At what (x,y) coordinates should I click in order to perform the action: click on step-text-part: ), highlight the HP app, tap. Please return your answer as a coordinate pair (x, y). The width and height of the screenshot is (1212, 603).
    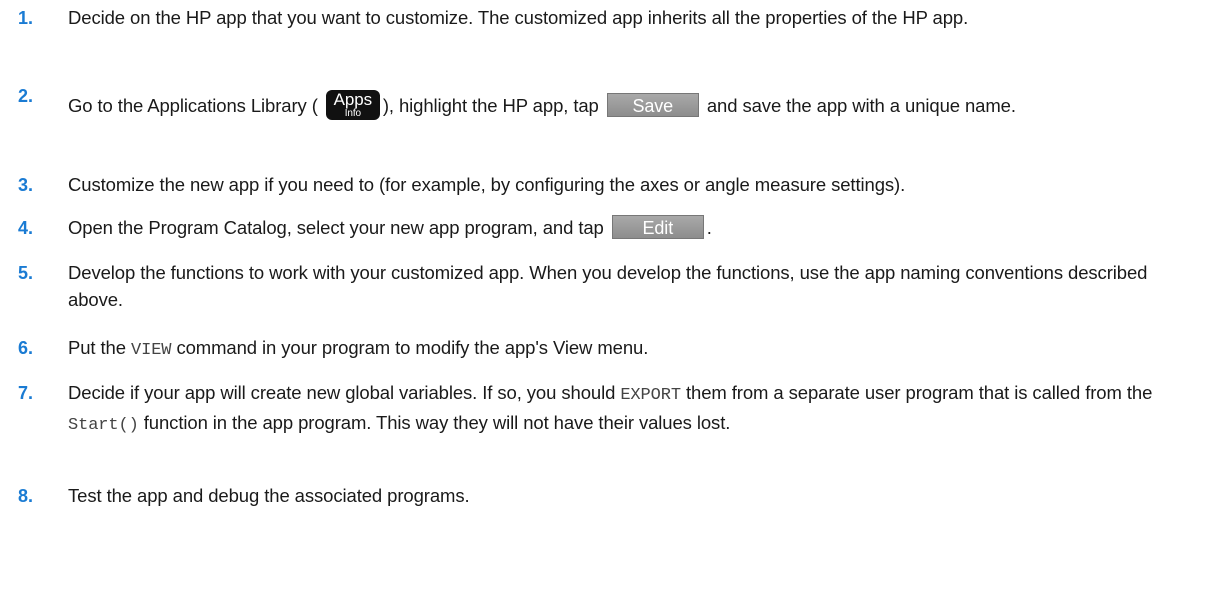
    Looking at the image, I should click on (490, 105).